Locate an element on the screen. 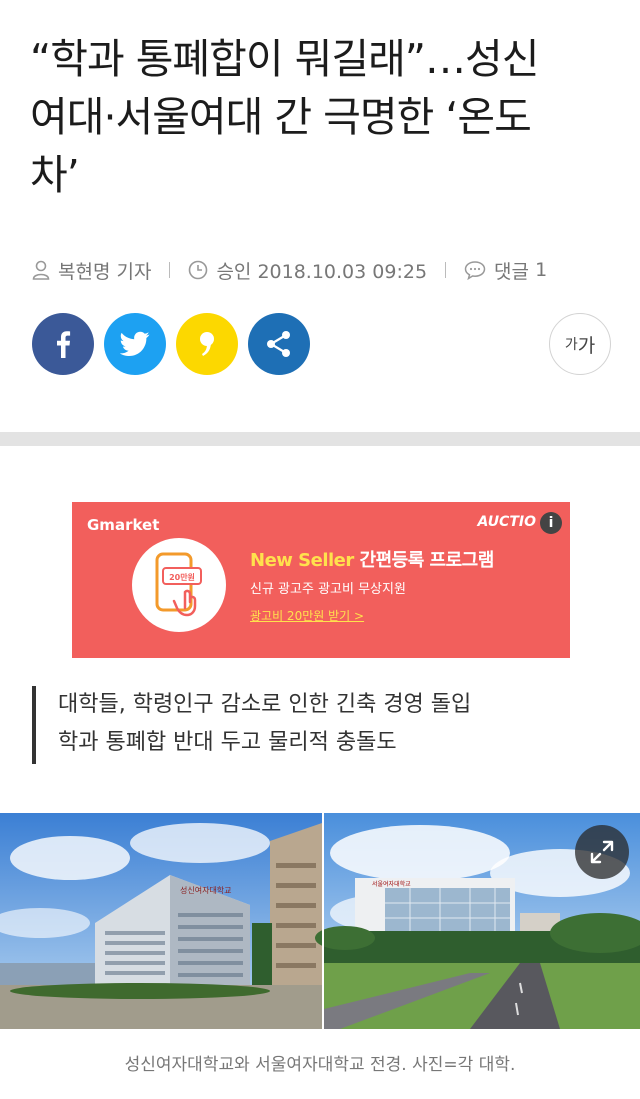 This screenshot has width=640, height=1099. ad-title: New Seller 간편등록 프로그램 is located at coordinates (372, 559).